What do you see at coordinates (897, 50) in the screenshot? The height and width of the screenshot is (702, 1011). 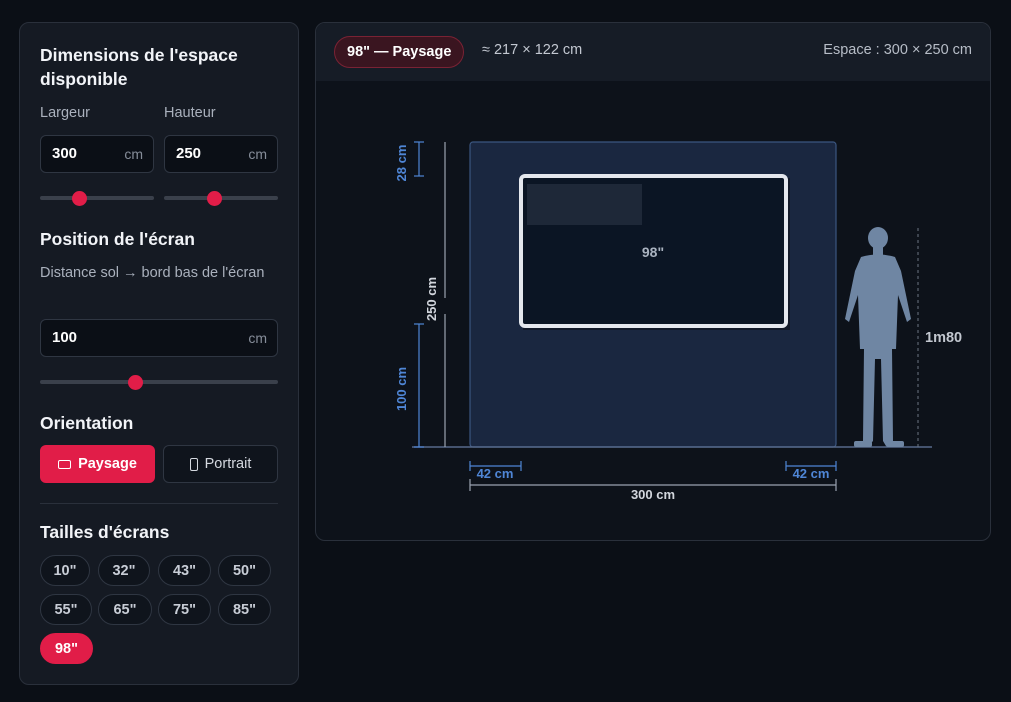 I see `space-dimensions-text: Espace : 300 × 250 cm` at bounding box center [897, 50].